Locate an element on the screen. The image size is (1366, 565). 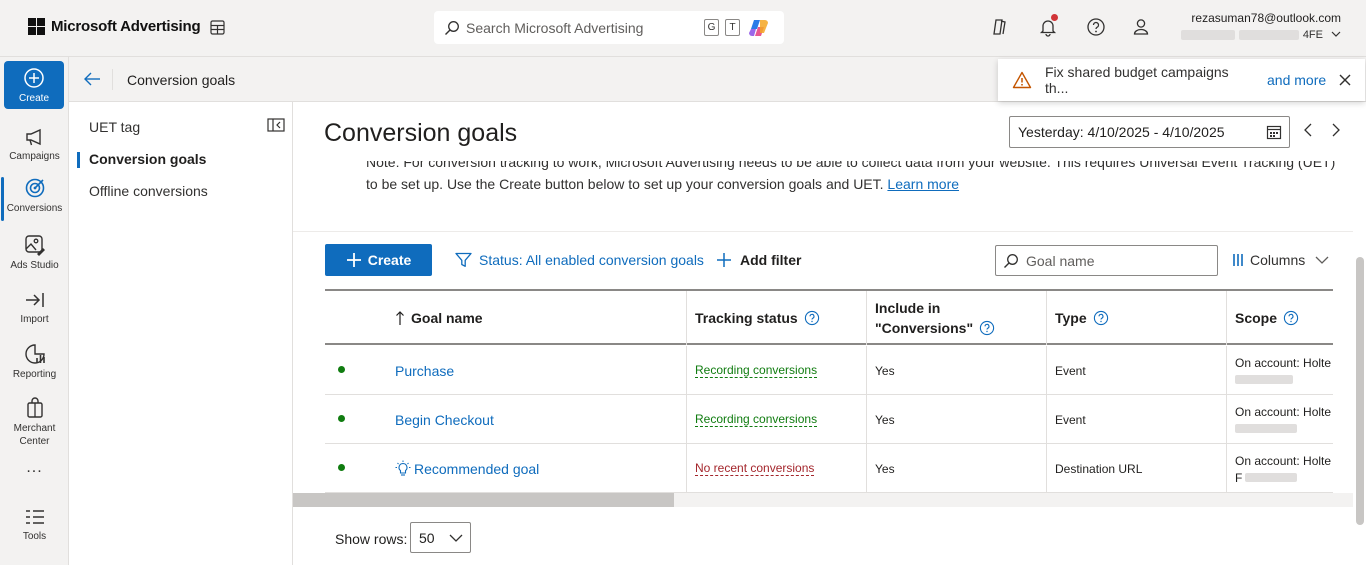
goal-link-label: Recommended goal is located at coordinates (477, 468).